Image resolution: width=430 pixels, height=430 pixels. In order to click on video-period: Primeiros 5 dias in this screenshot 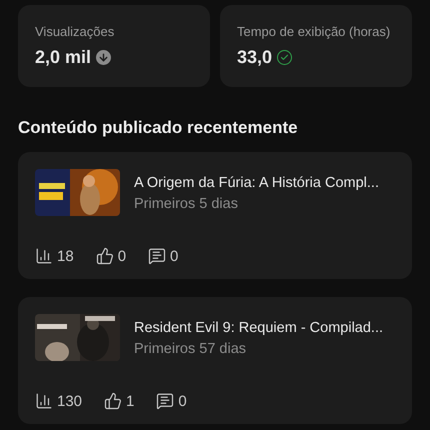, I will do `click(186, 204)`.